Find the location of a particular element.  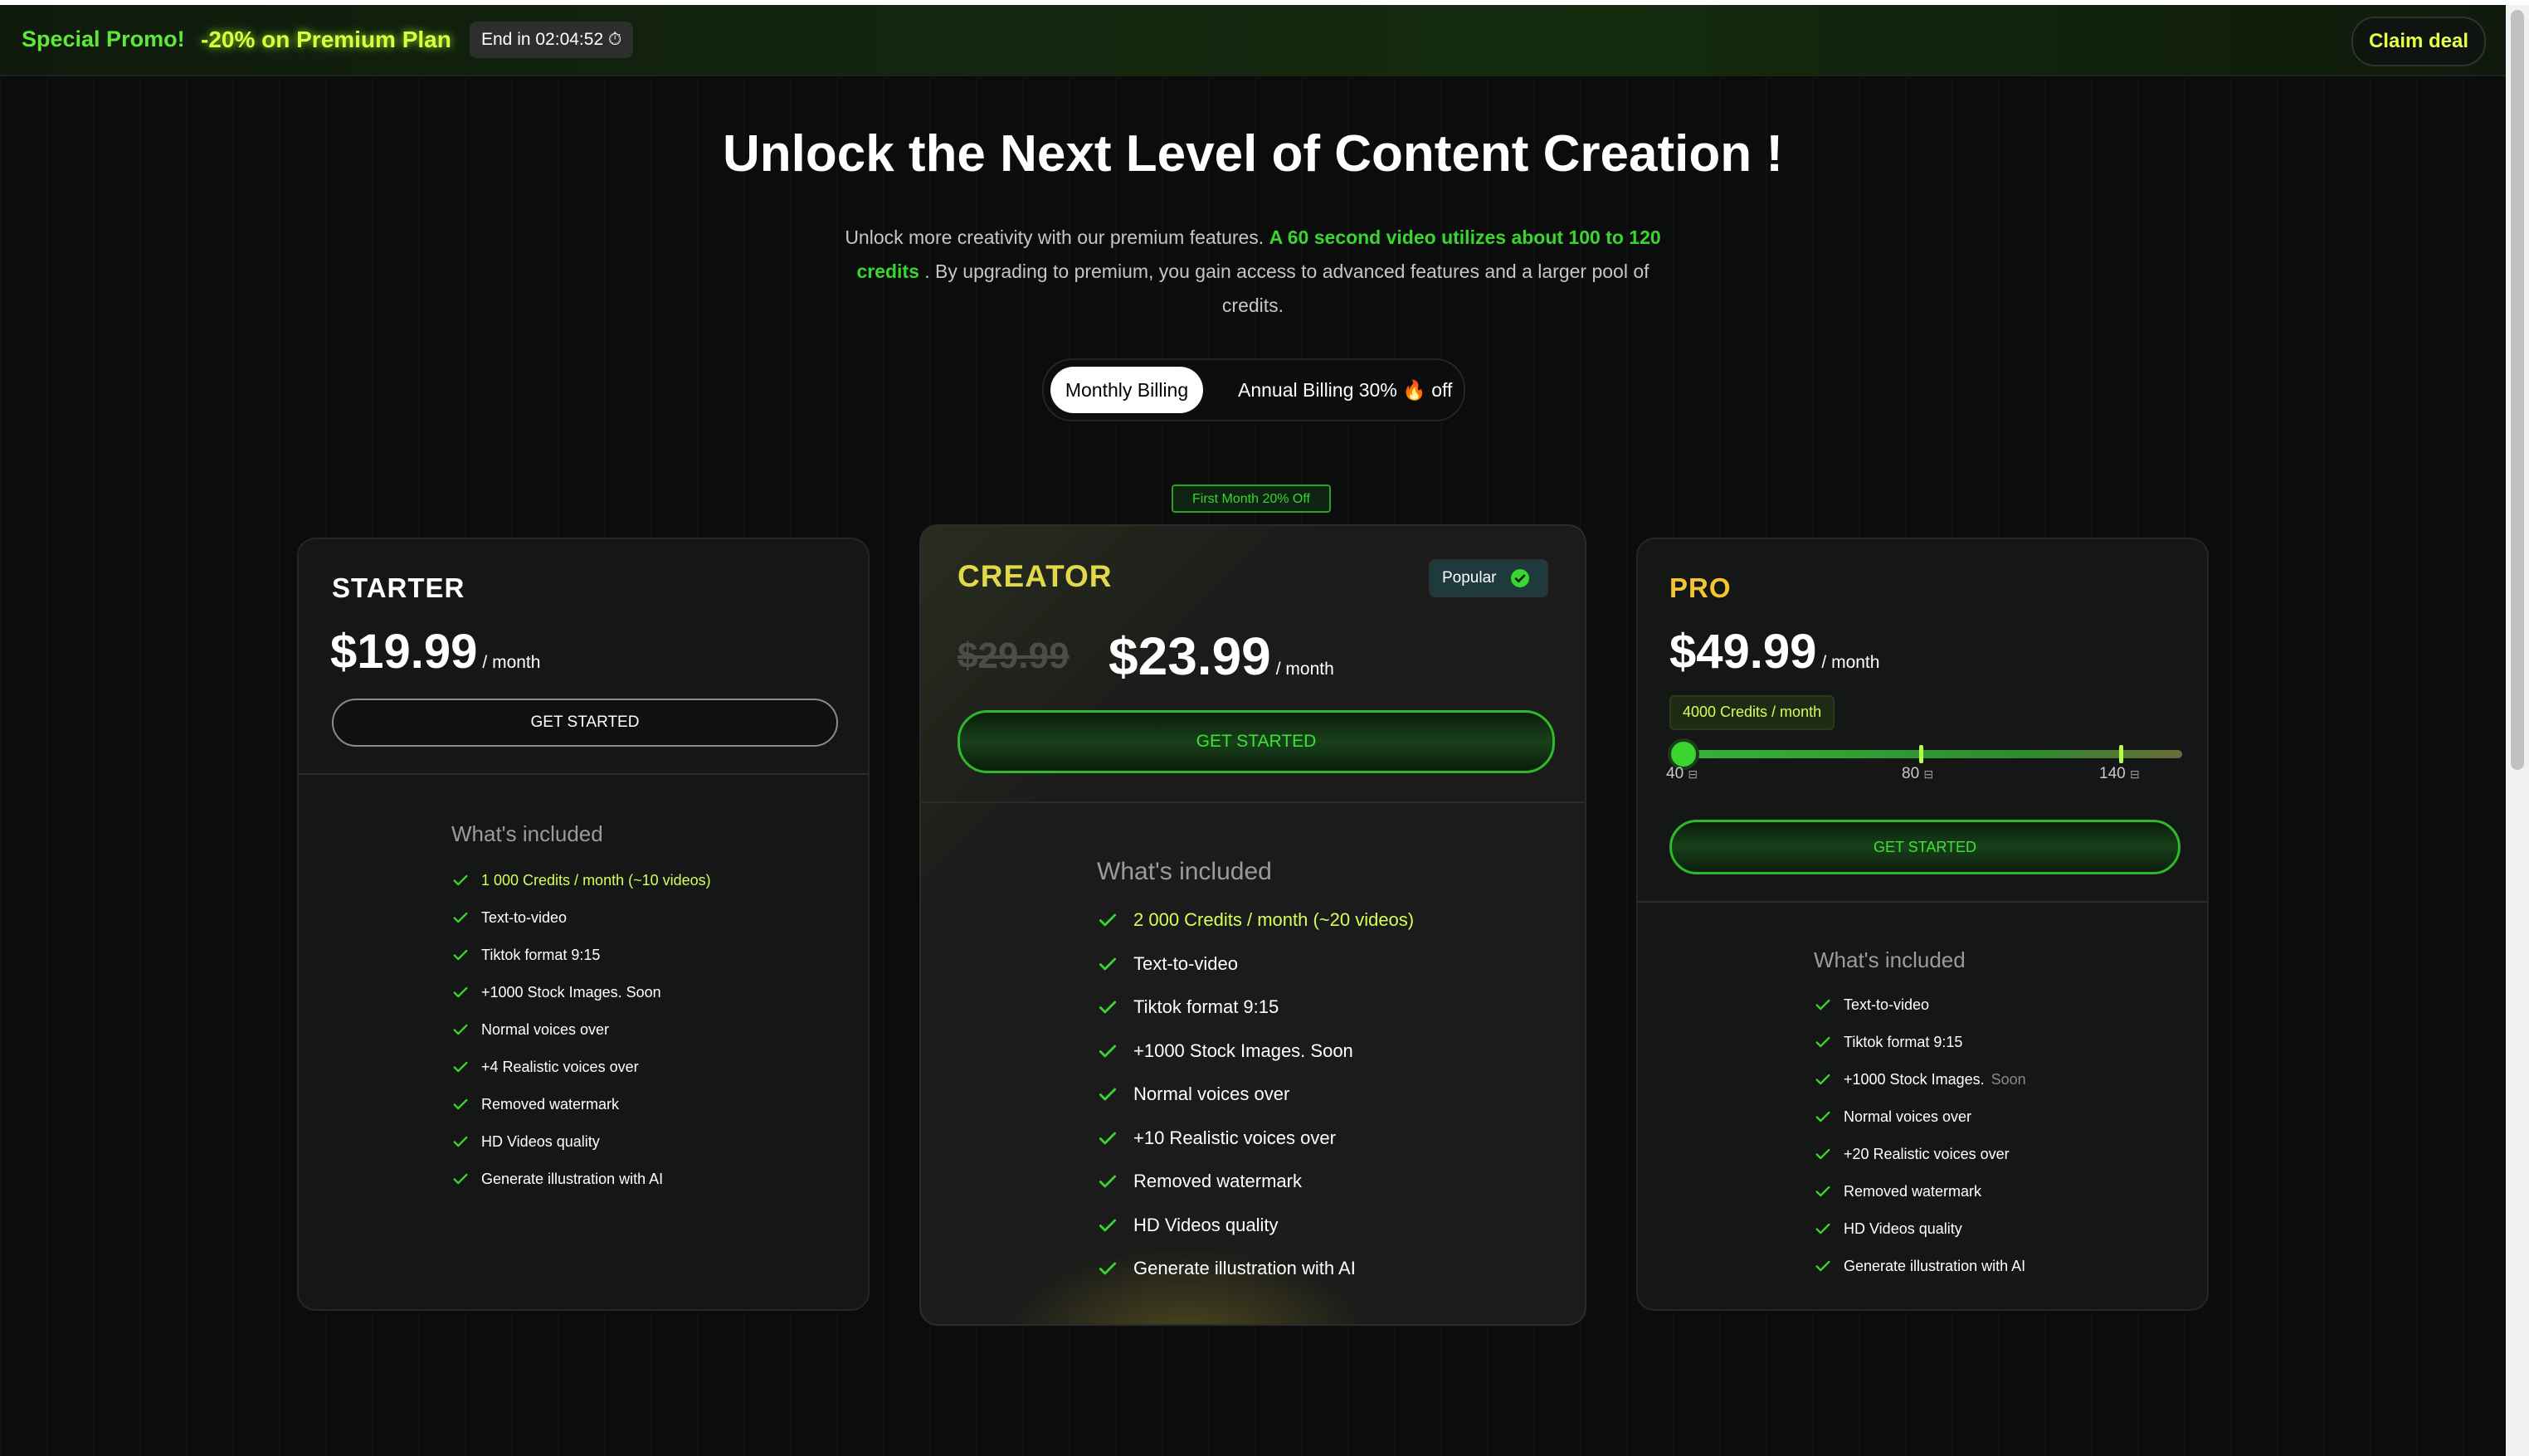

billing-toggle: Monthly Billing Annual Billing 30% 🔥 off is located at coordinates (1253, 389).